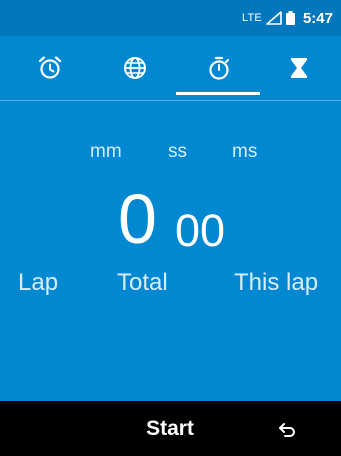  Describe the element at coordinates (218, 93) in the screenshot. I see `selected-tab-indicator` at that location.